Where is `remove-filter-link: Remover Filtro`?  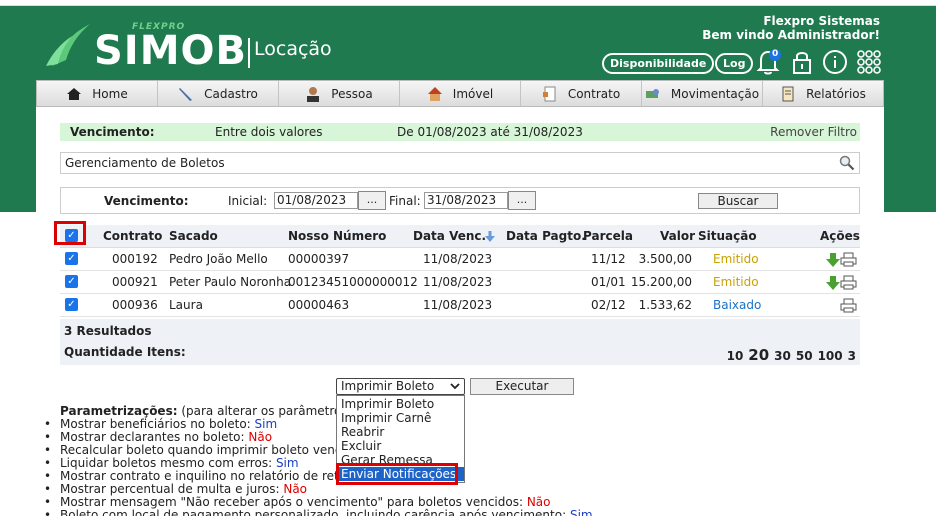 remove-filter-link: Remover Filtro is located at coordinates (813, 132).